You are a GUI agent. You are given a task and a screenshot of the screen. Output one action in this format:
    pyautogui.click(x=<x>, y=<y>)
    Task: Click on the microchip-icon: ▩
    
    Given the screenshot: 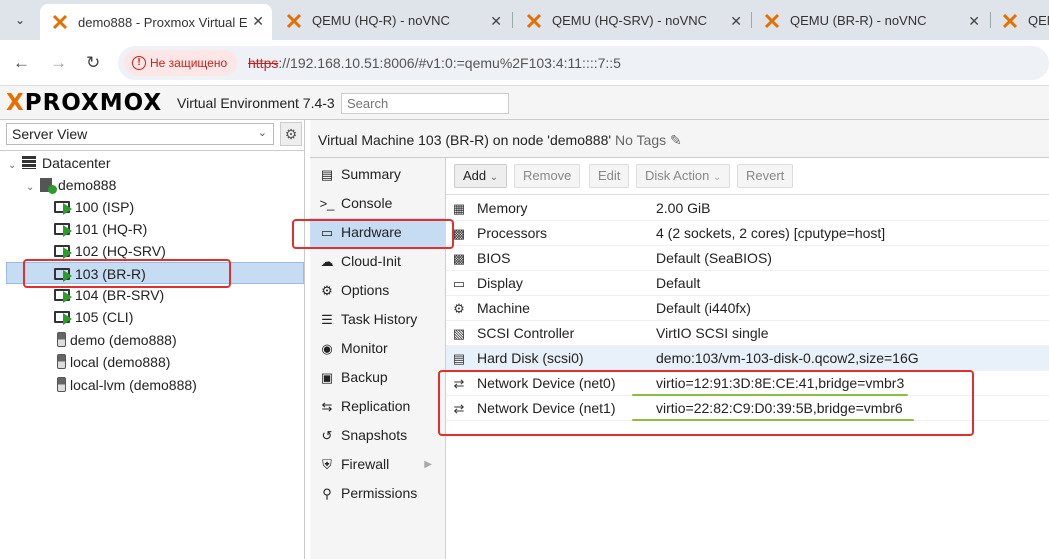 What is the action you would take?
    pyautogui.click(x=459, y=258)
    